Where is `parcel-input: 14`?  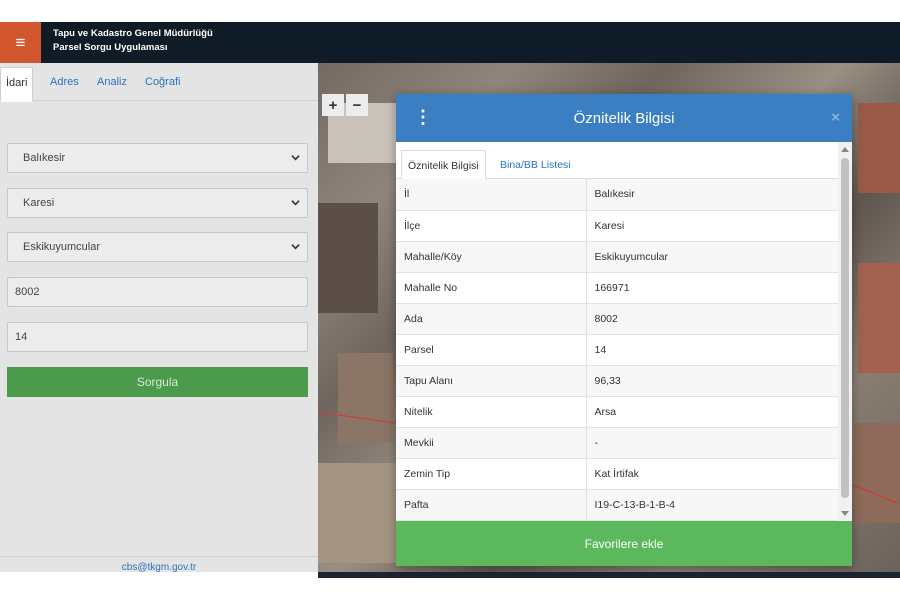 parcel-input: 14 is located at coordinates (157, 337).